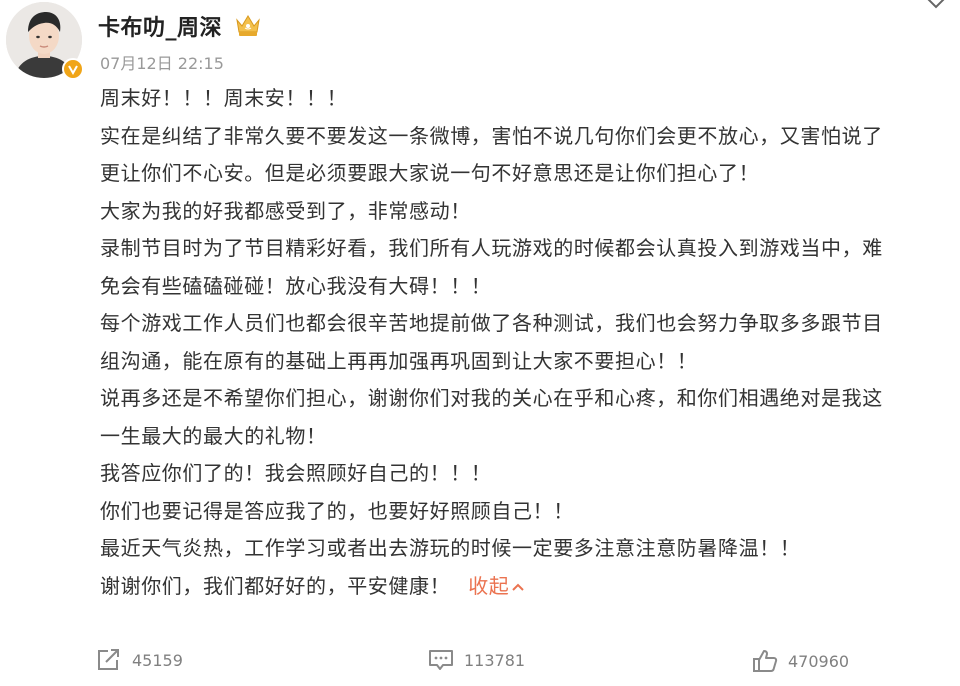 Image resolution: width=960 pixels, height=686 pixels. Describe the element at coordinates (224, 98) in the screenshot. I see `content-line: 周末好！！！周末安！！！` at that location.